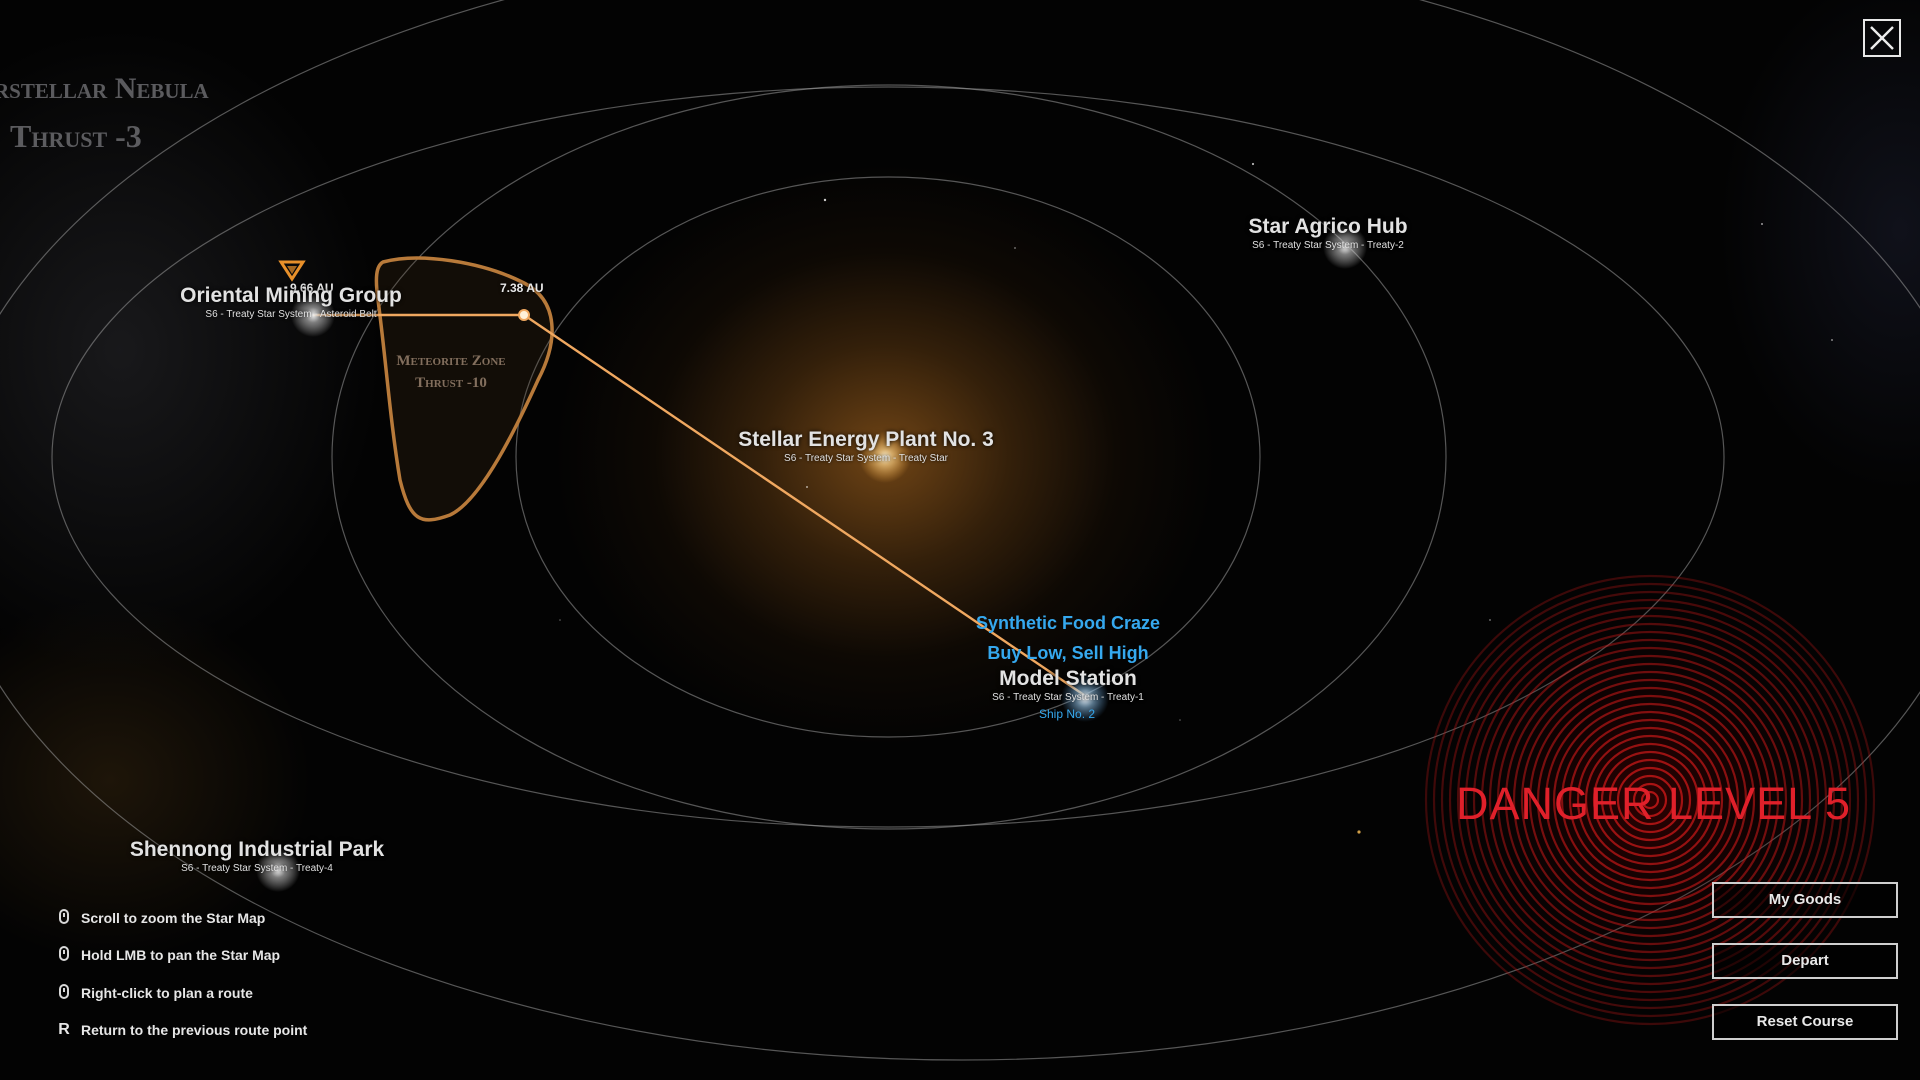  I want to click on hint-pan: Hold LMB to pan the Star Map, so click(168, 955).